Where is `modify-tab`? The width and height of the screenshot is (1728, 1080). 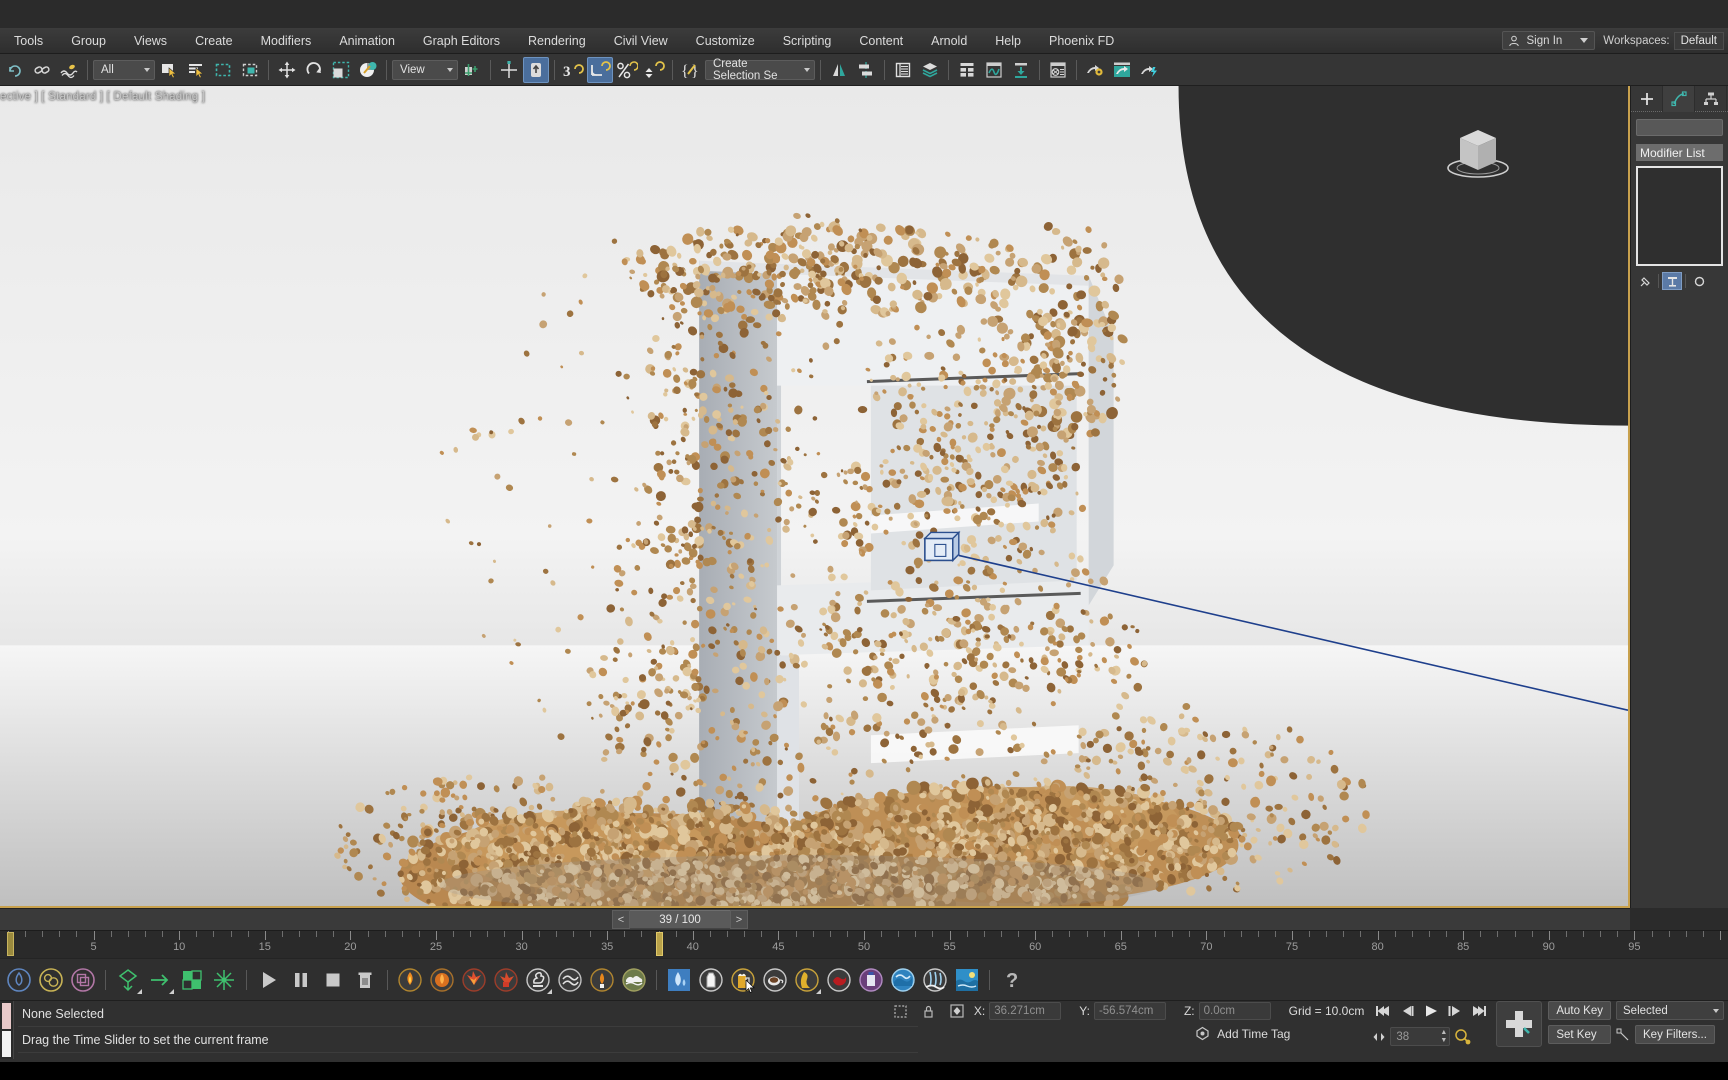
modify-tab is located at coordinates (1679, 99).